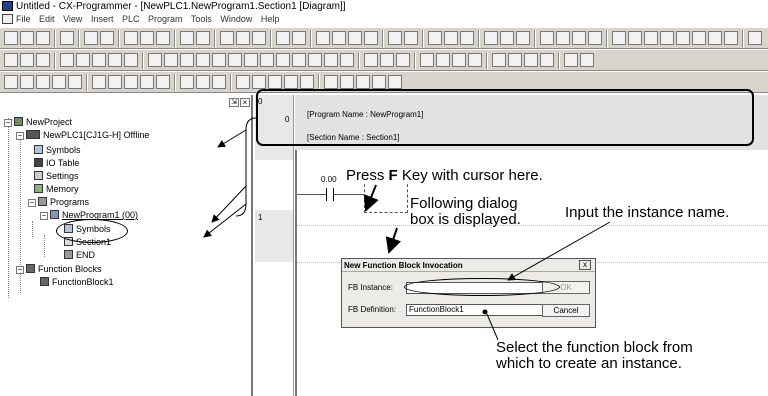 This screenshot has width=768, height=396. I want to click on leader-line, so click(246, 167).